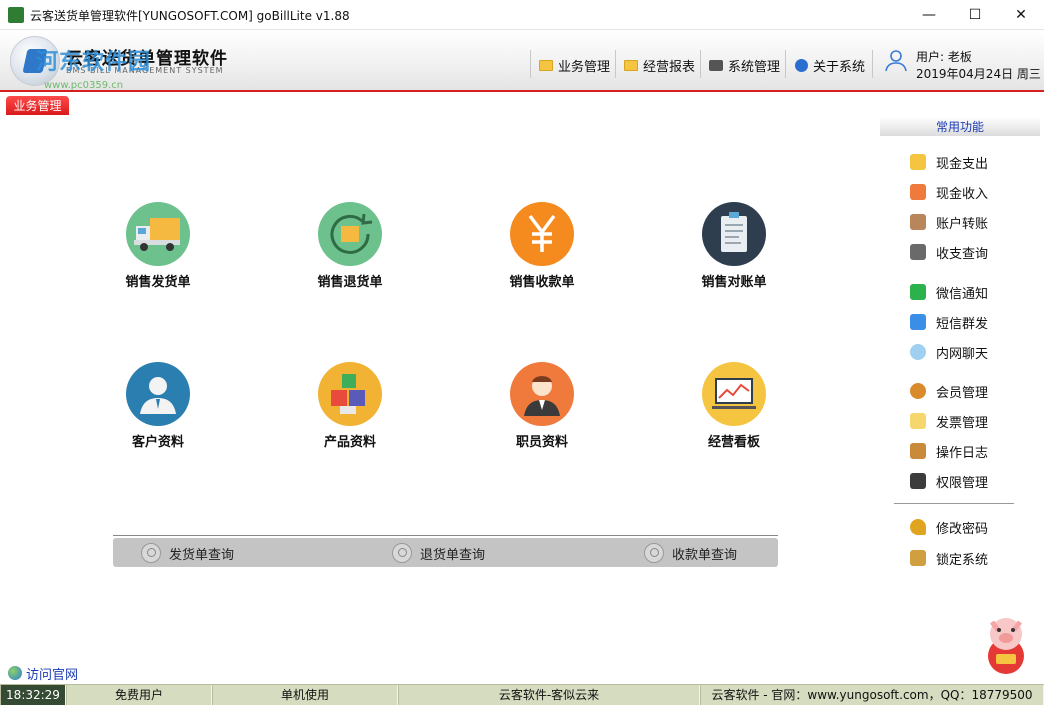 This screenshot has width=1044, height=705. What do you see at coordinates (716, 65) in the screenshot?
I see `settings-icon` at bounding box center [716, 65].